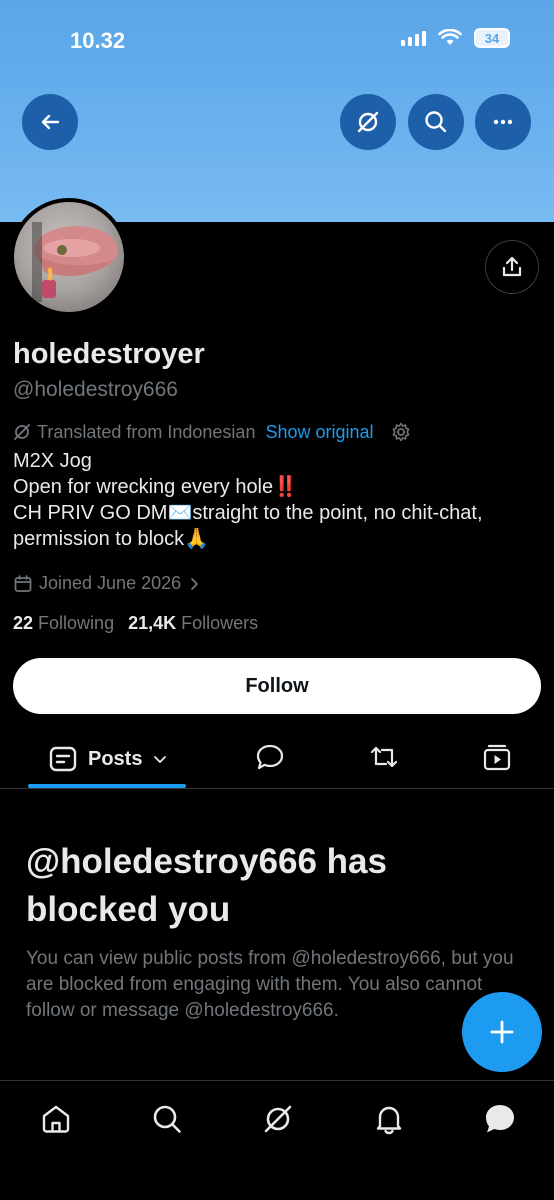  I want to click on status-indicators: 34, so click(455, 38).